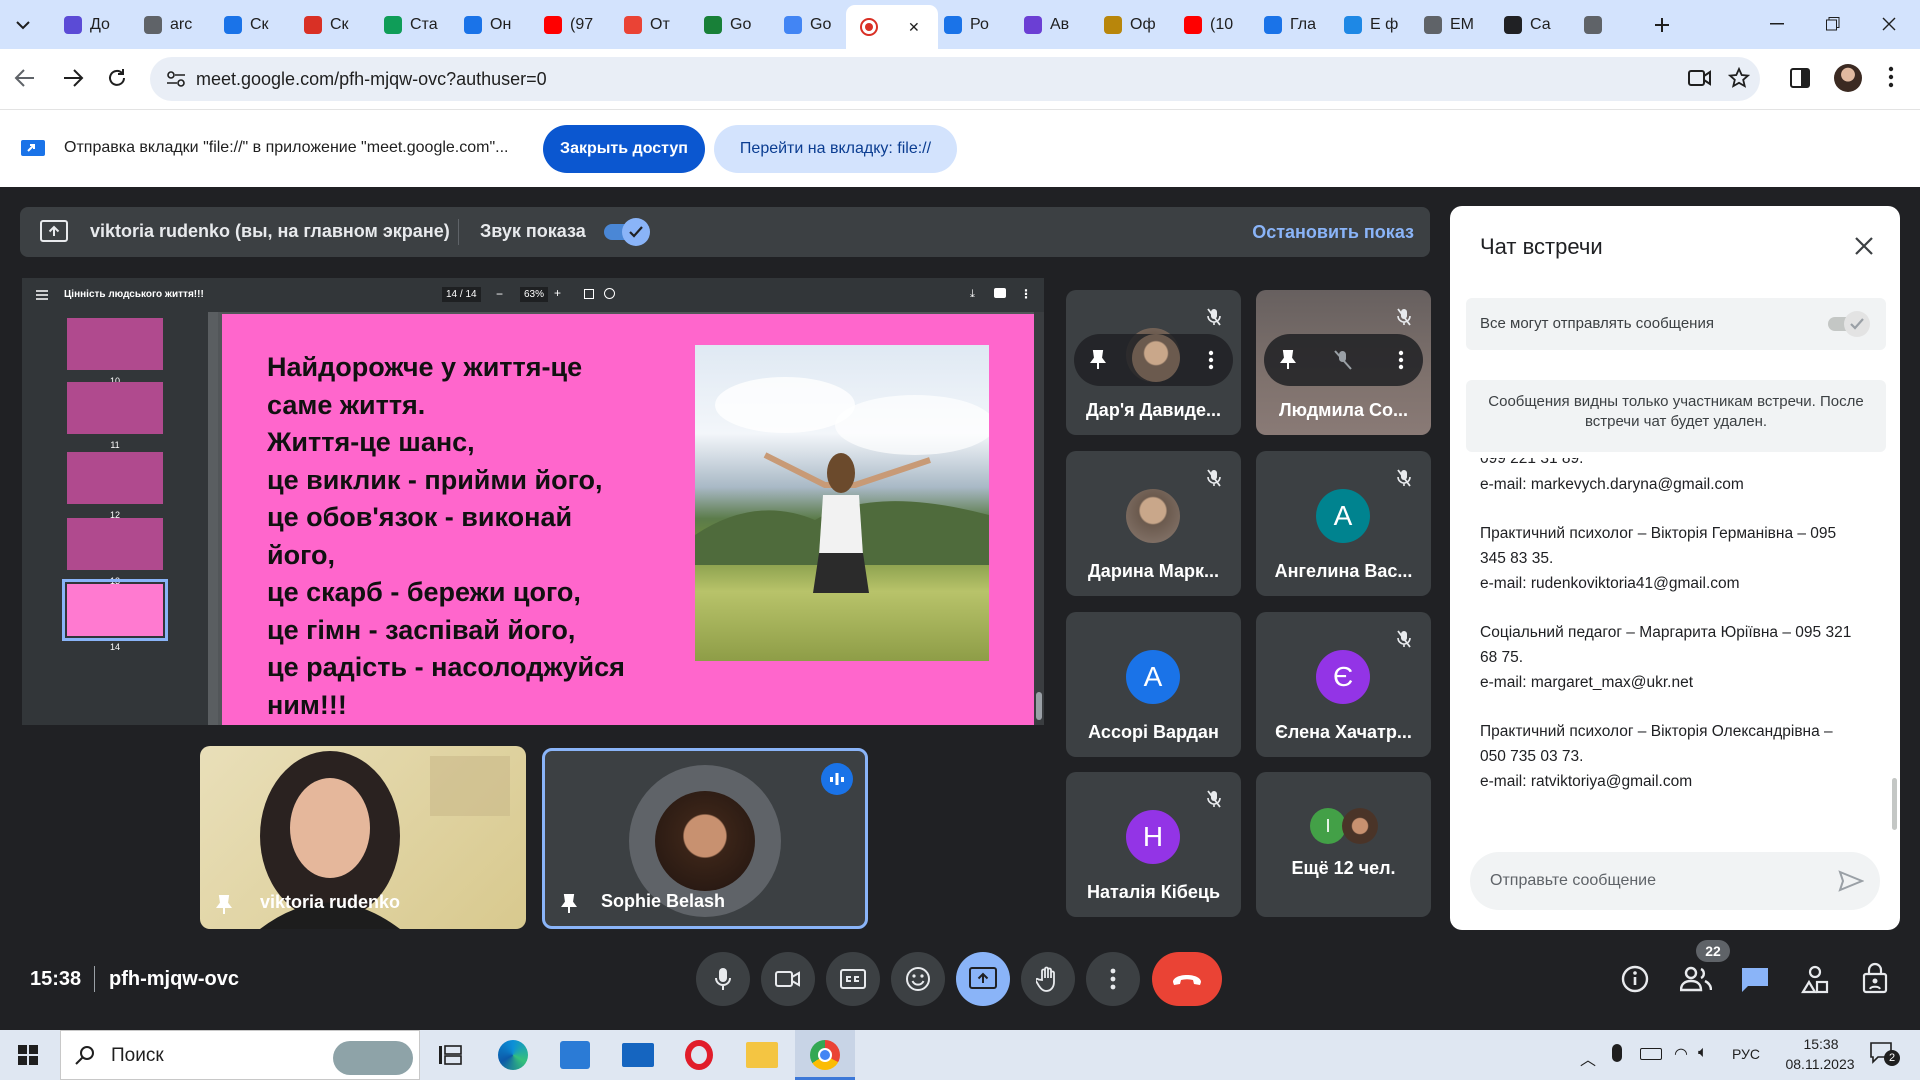 The width and height of the screenshot is (1920, 1080). What do you see at coordinates (1739, 78) in the screenshot?
I see `bookmark-star-icon` at bounding box center [1739, 78].